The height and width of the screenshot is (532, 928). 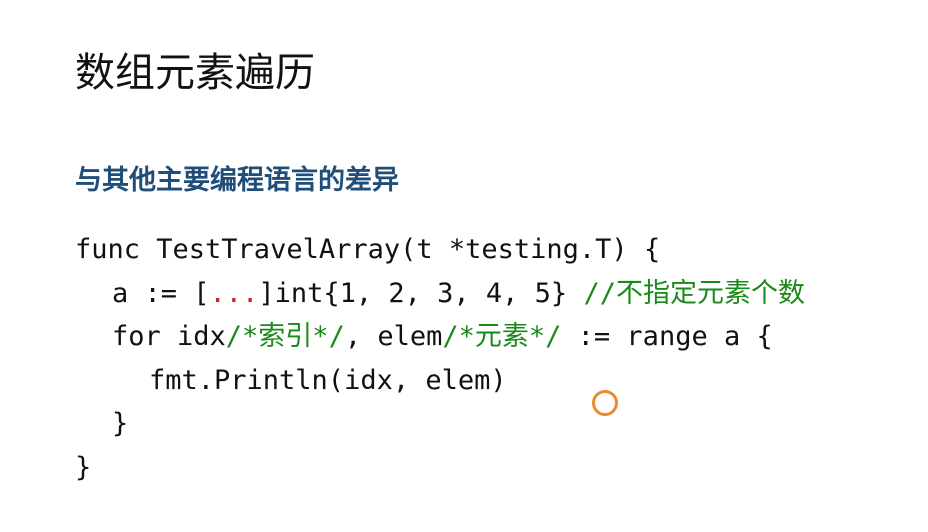 What do you see at coordinates (237, 180) in the screenshot?
I see `slide-subtitle: 与其他主要编程语言的差异` at bounding box center [237, 180].